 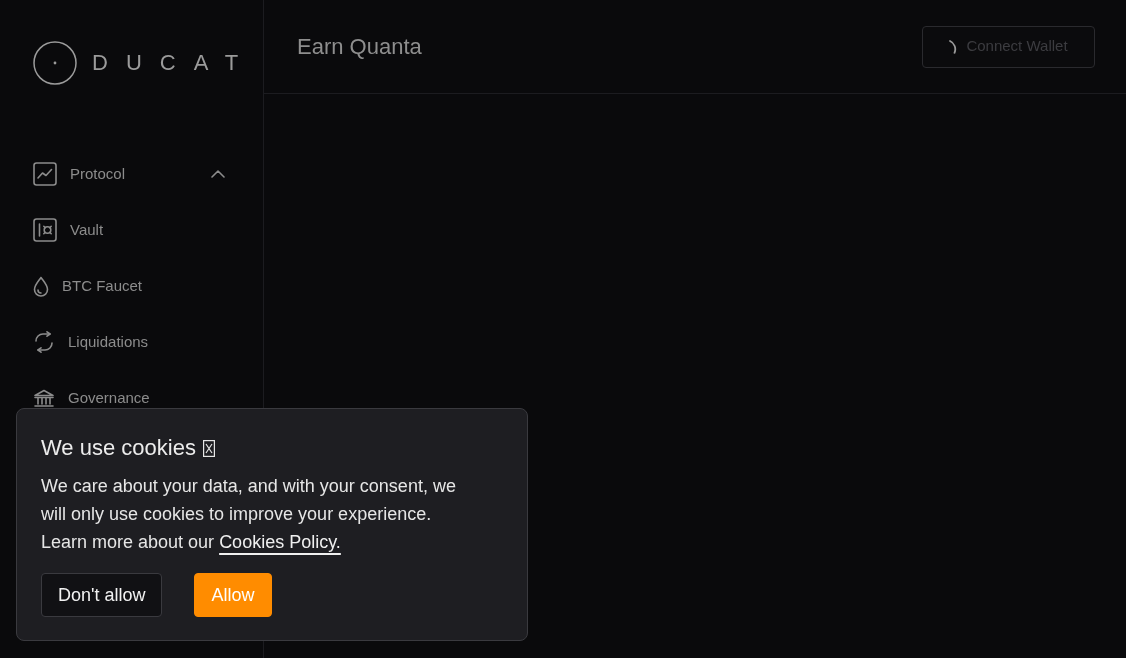 What do you see at coordinates (208, 448) in the screenshot?
I see `missing-glyph-icon` at bounding box center [208, 448].